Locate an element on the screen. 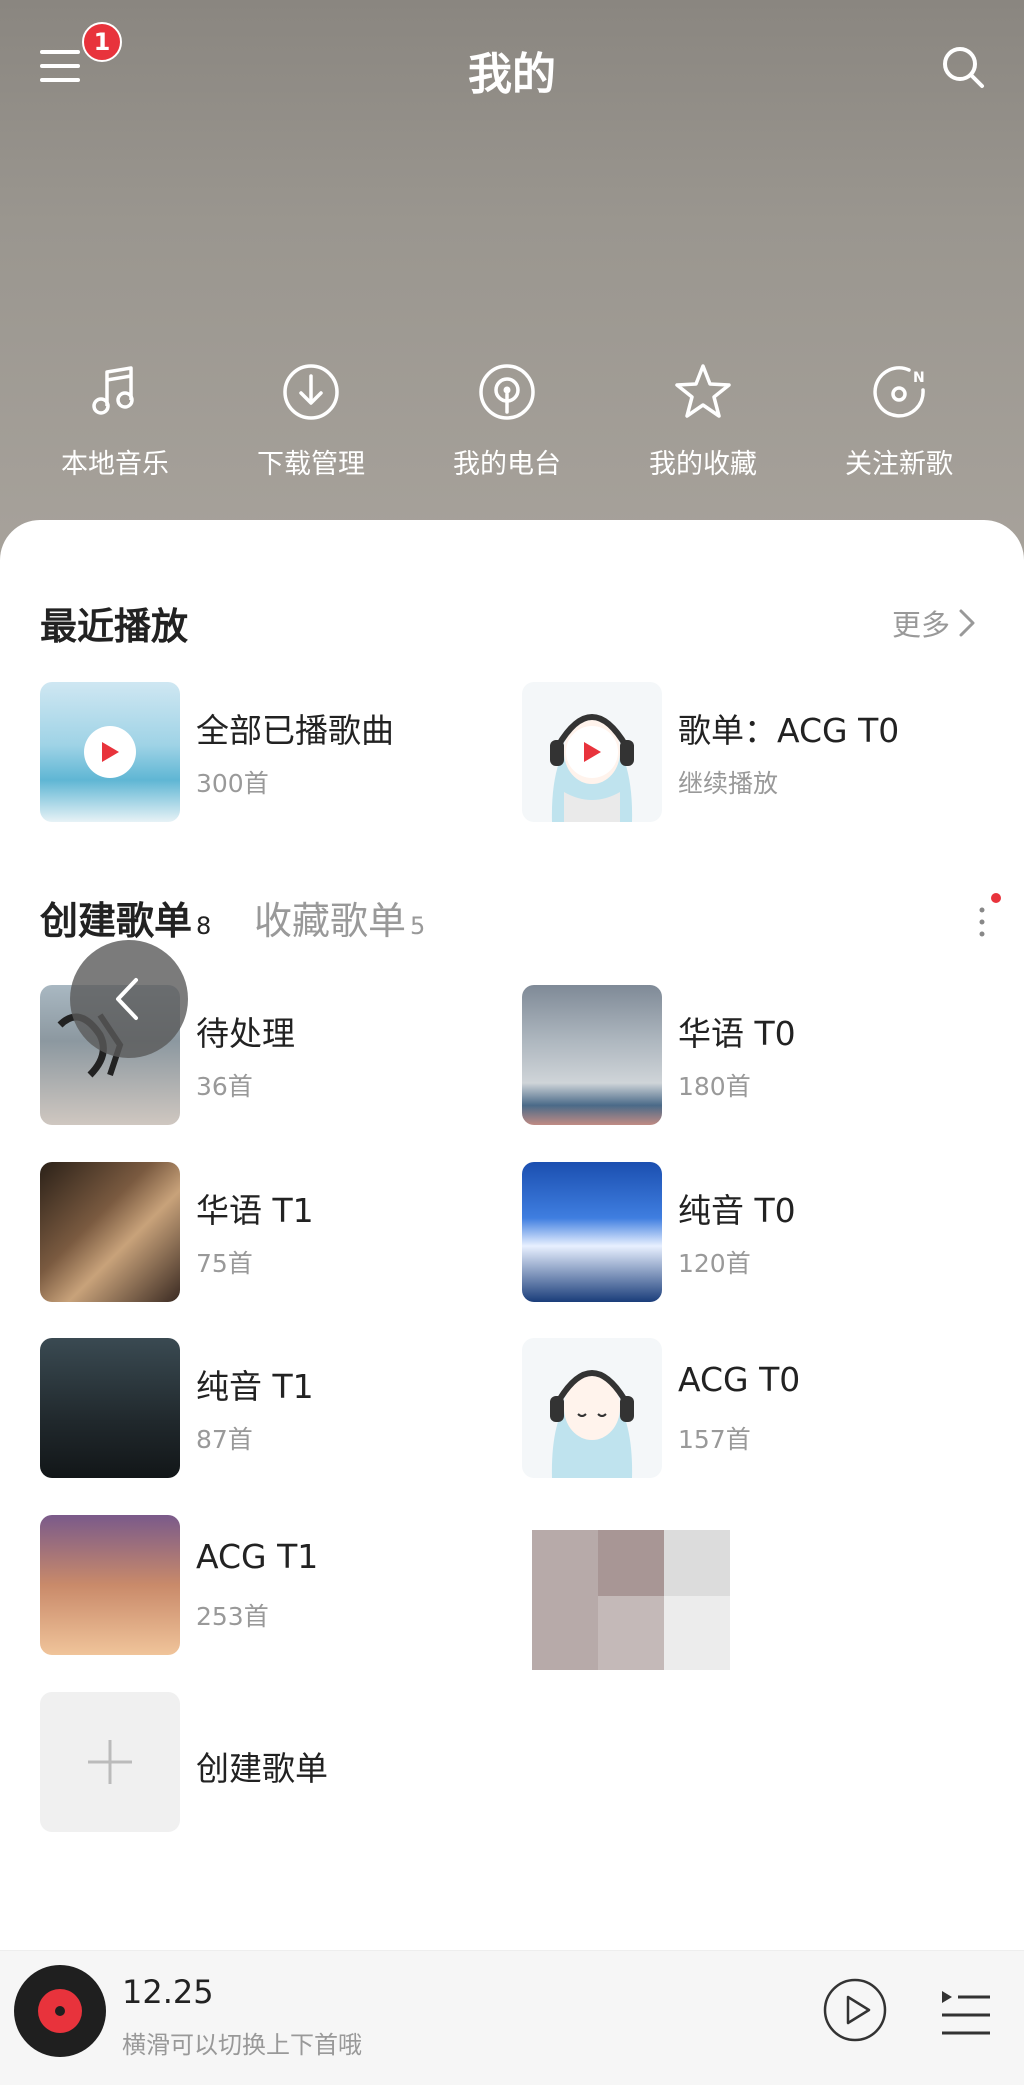  create-playlist-button: 创建歌单 is located at coordinates (260, 1762).